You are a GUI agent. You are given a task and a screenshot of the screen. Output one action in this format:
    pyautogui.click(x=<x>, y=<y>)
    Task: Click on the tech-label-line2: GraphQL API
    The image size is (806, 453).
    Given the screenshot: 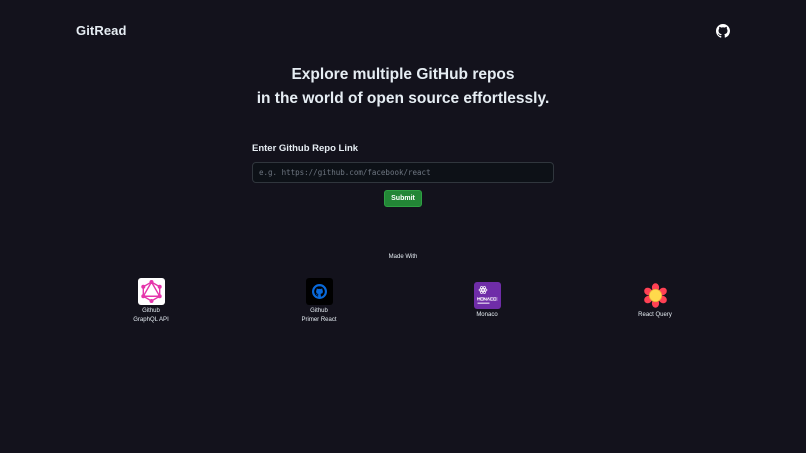 What is the action you would take?
    pyautogui.click(x=151, y=320)
    